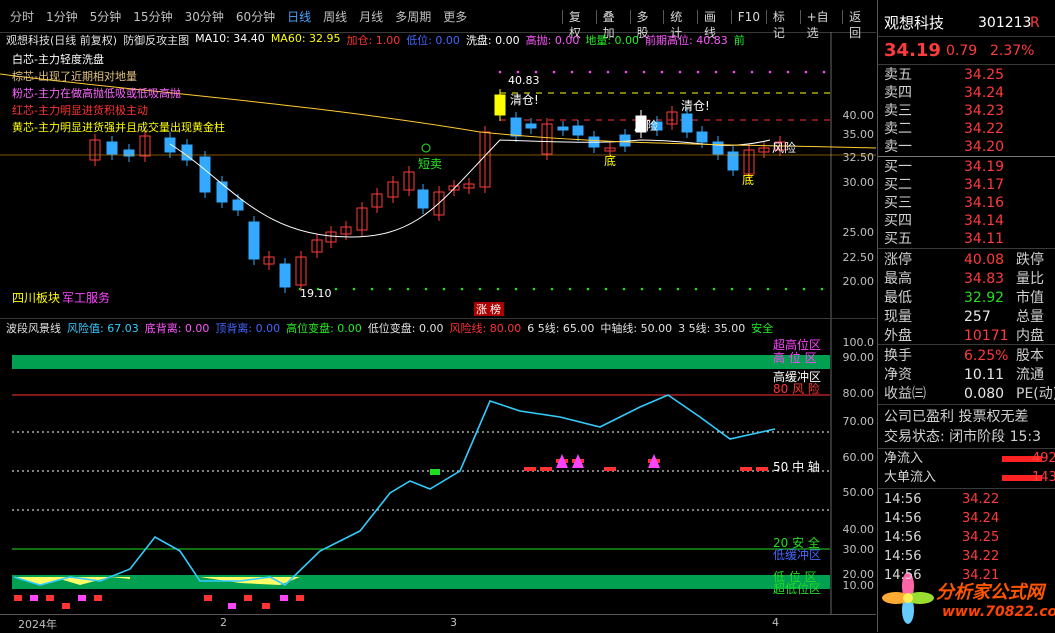  What do you see at coordinates (981, 556) in the screenshot?
I see `tick-price: 34.22` at bounding box center [981, 556].